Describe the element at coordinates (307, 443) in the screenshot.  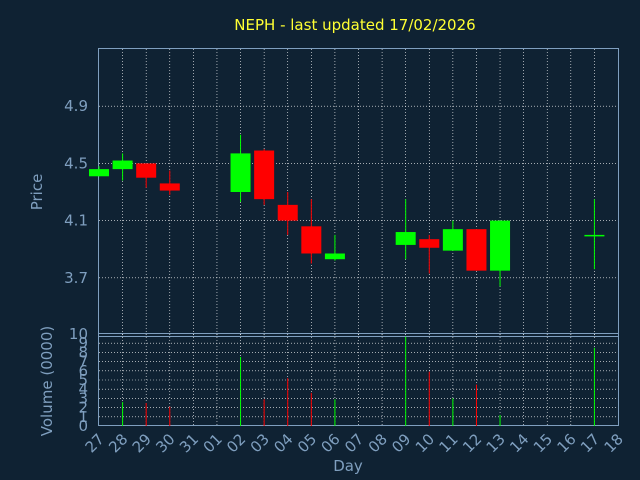
I see `day-tick-label: 05` at that location.